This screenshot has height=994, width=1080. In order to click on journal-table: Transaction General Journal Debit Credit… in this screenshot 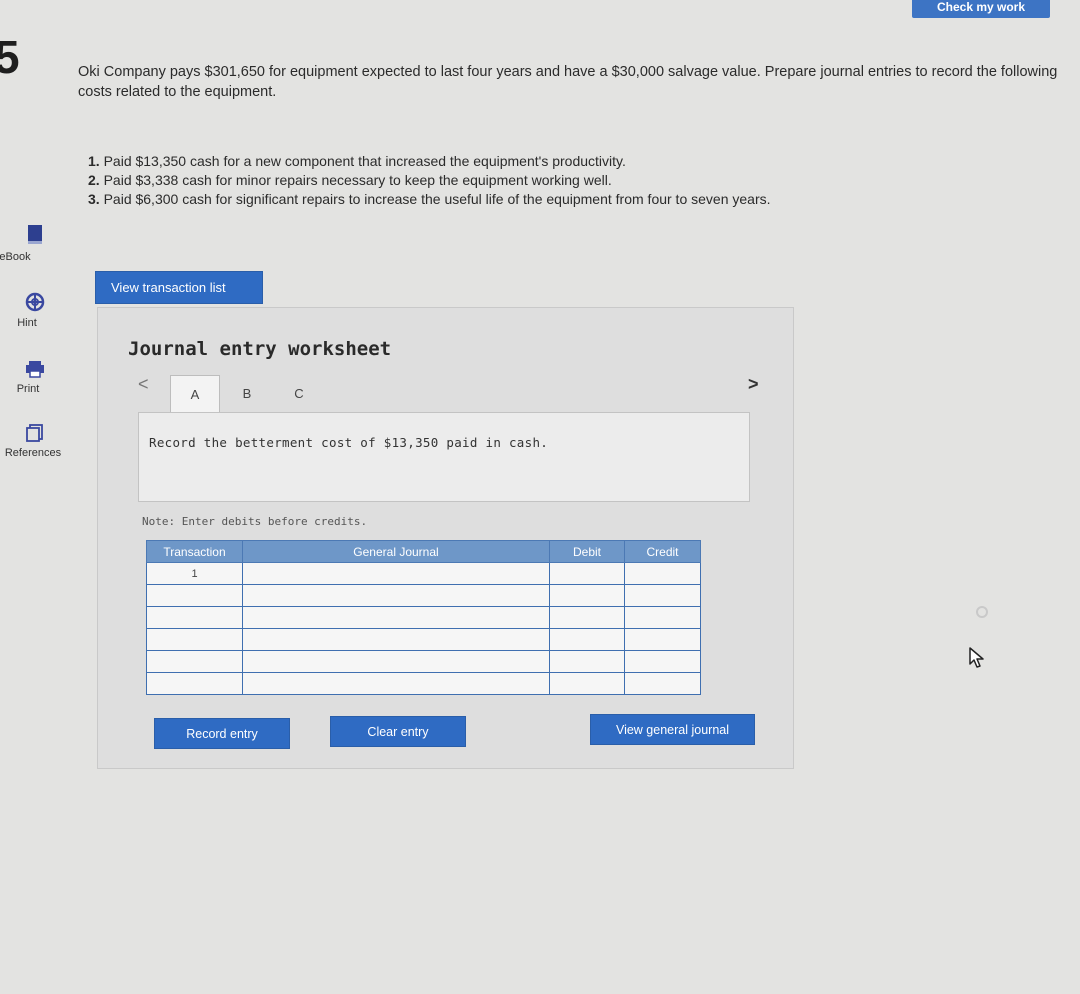, I will do `click(423, 617)`.